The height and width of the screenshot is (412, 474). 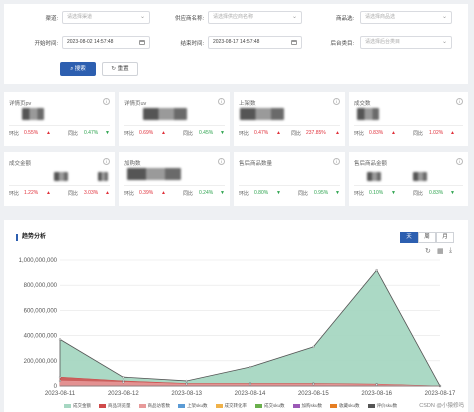 I want to click on store-label: 渠道:, so click(x=51, y=19).